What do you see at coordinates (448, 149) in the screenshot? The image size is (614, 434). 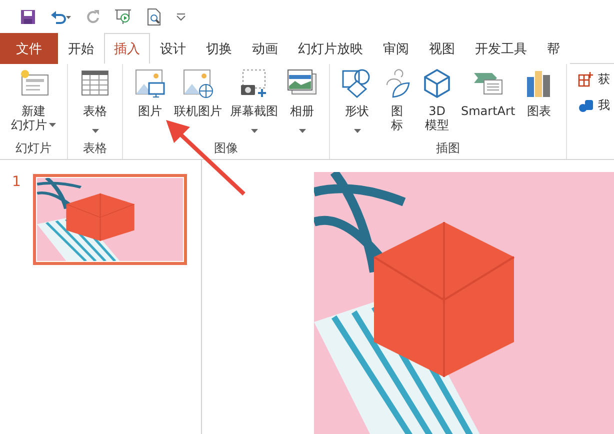 I see `group-label: 插图` at bounding box center [448, 149].